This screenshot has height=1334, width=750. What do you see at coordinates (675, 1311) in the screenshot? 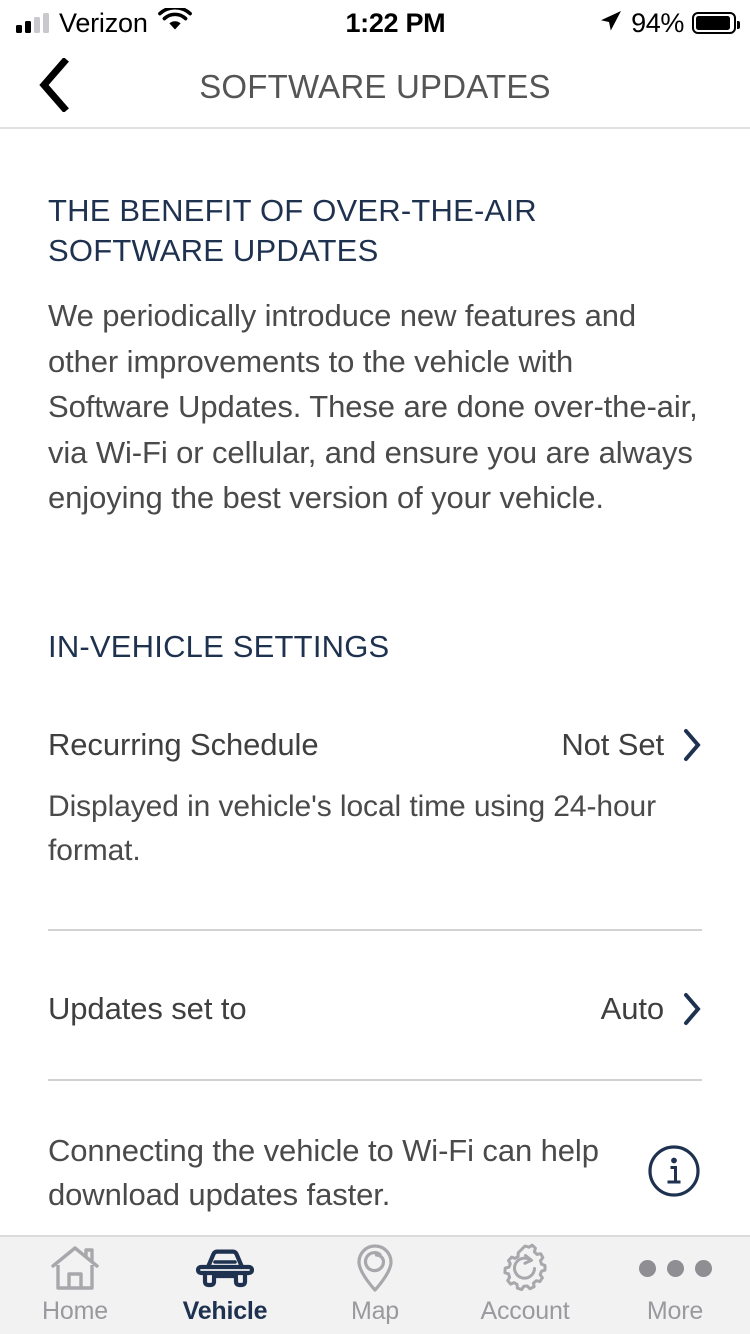
I see `tab-label: More` at bounding box center [675, 1311].